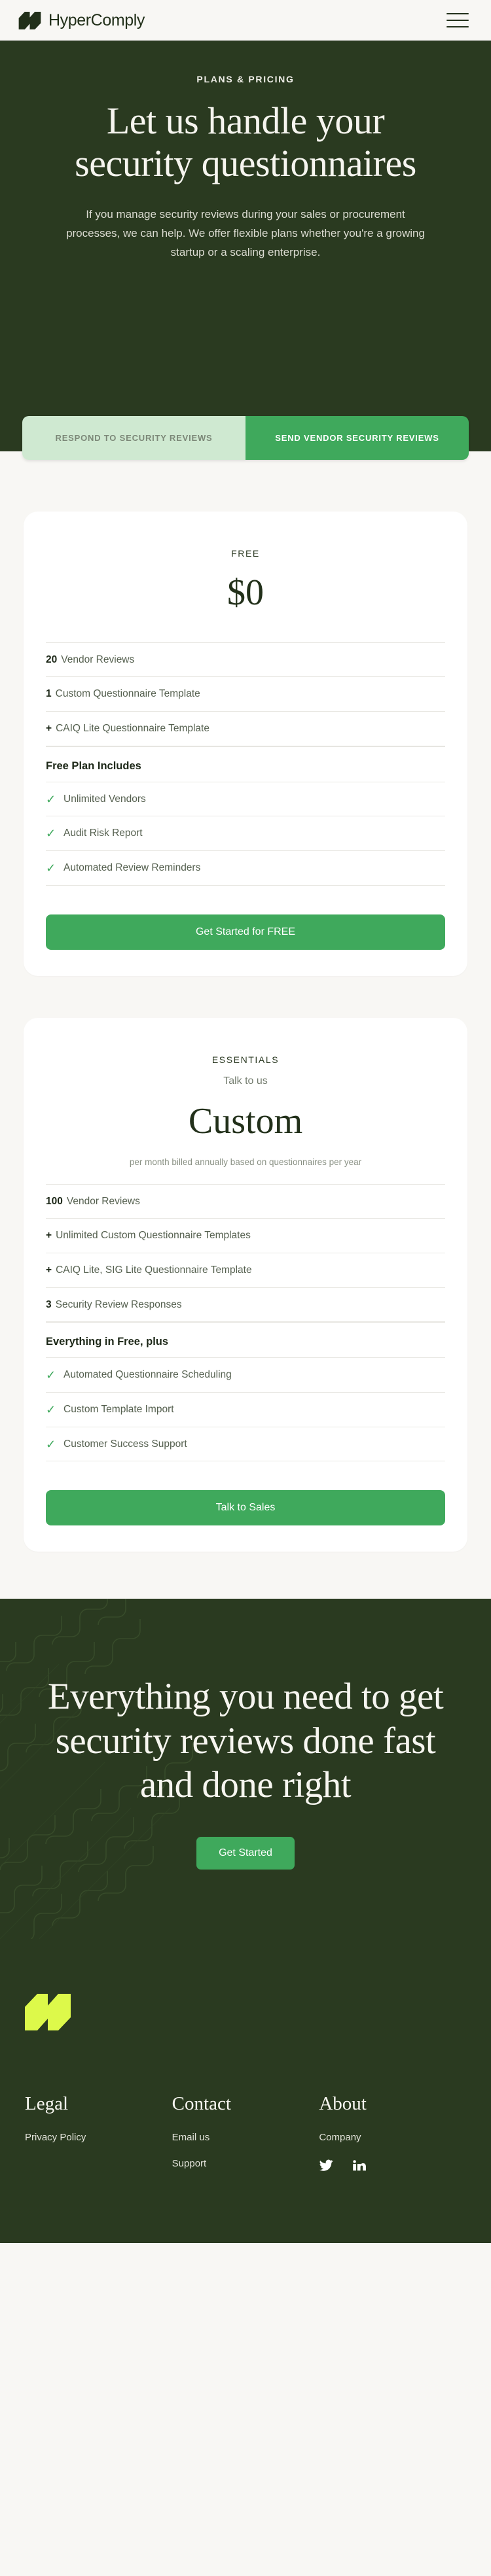  What do you see at coordinates (52, 659) in the screenshot?
I see `plan-spec-lead: 20` at bounding box center [52, 659].